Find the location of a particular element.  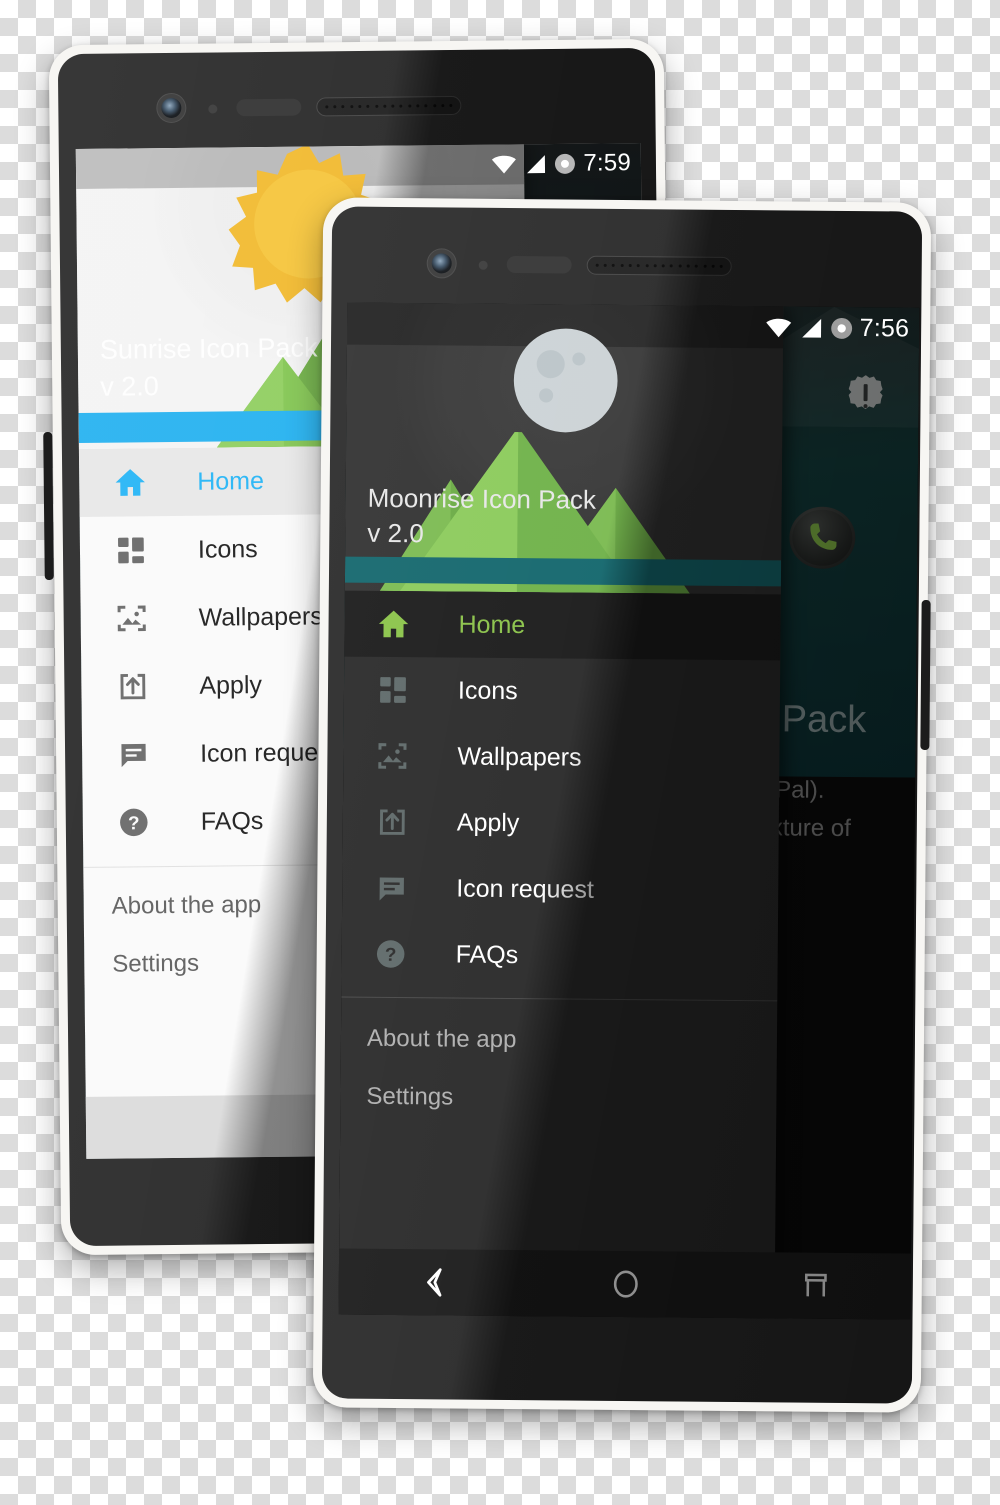

light-app-version: v 2.0 is located at coordinates (129, 386).